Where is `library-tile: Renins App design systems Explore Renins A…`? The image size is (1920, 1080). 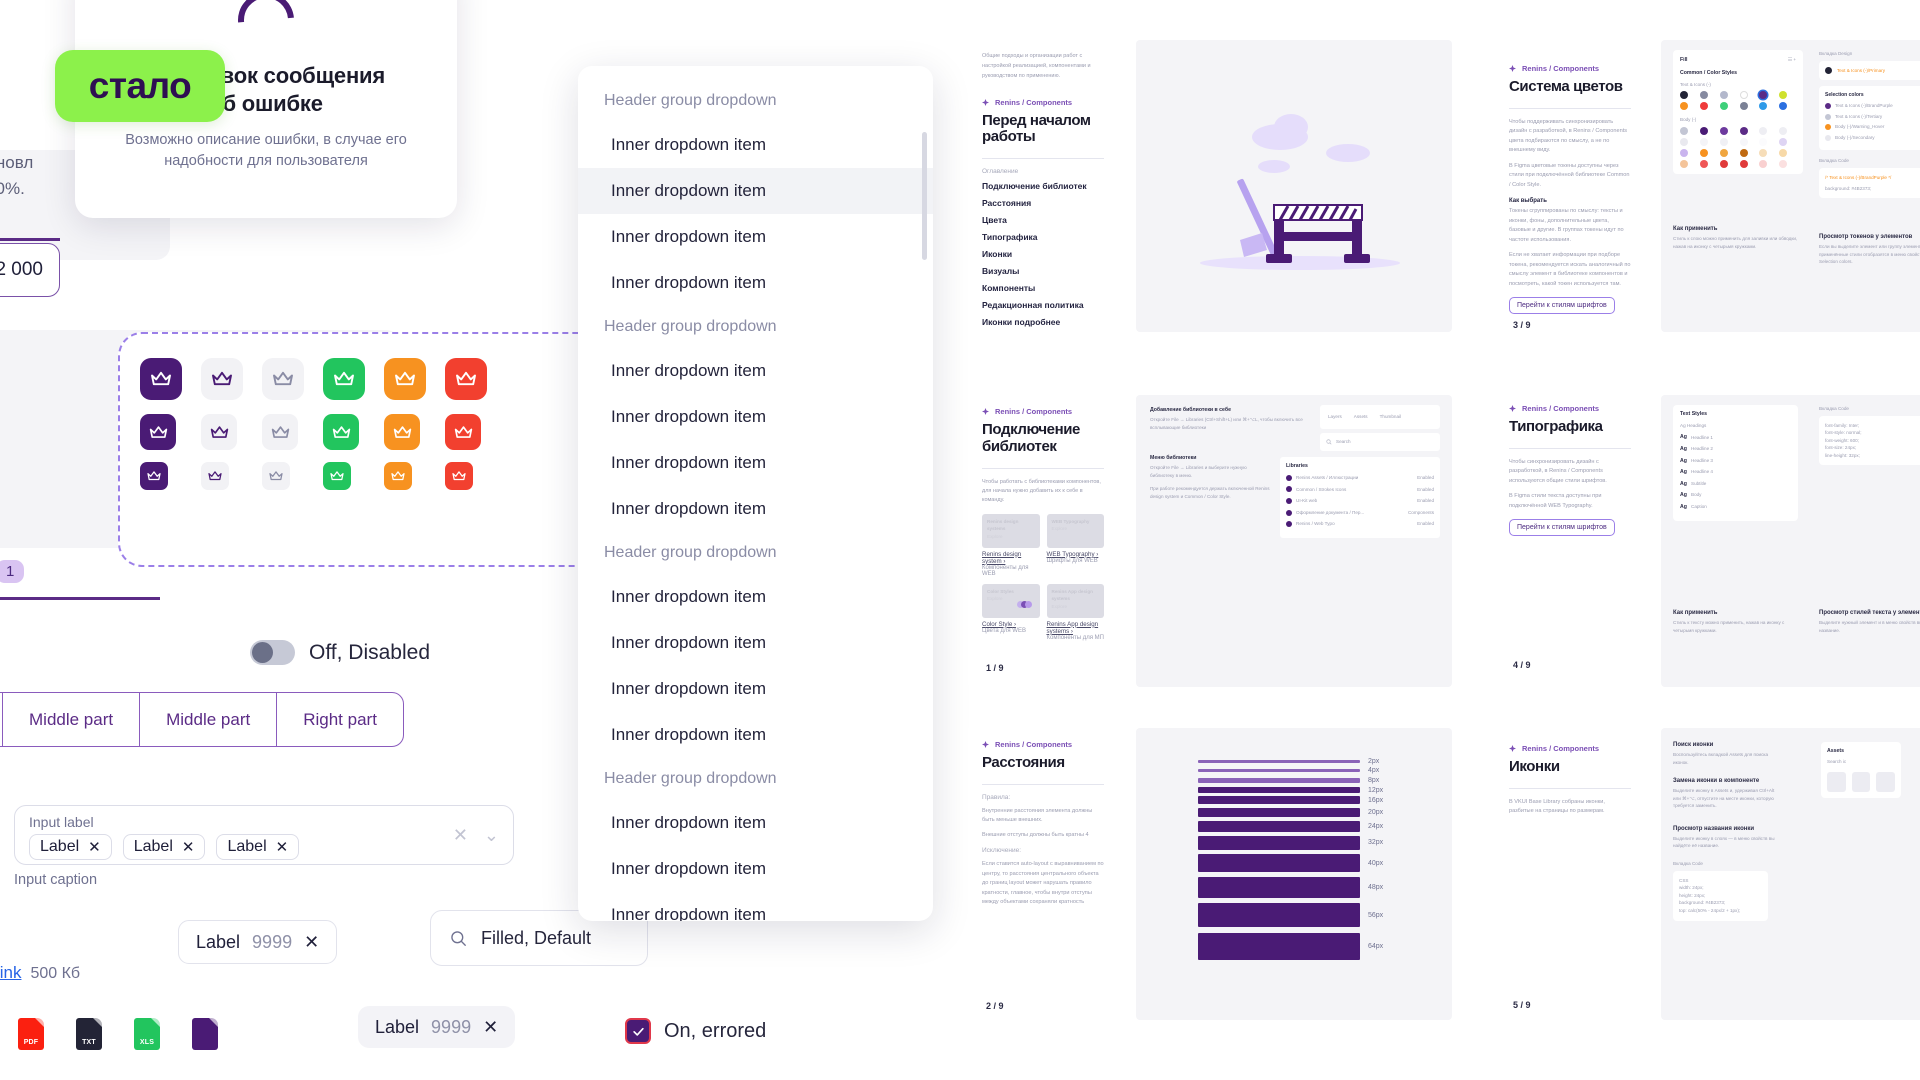 library-tile: Renins App design systems Explore Renins A… is located at coordinates (1075, 612).